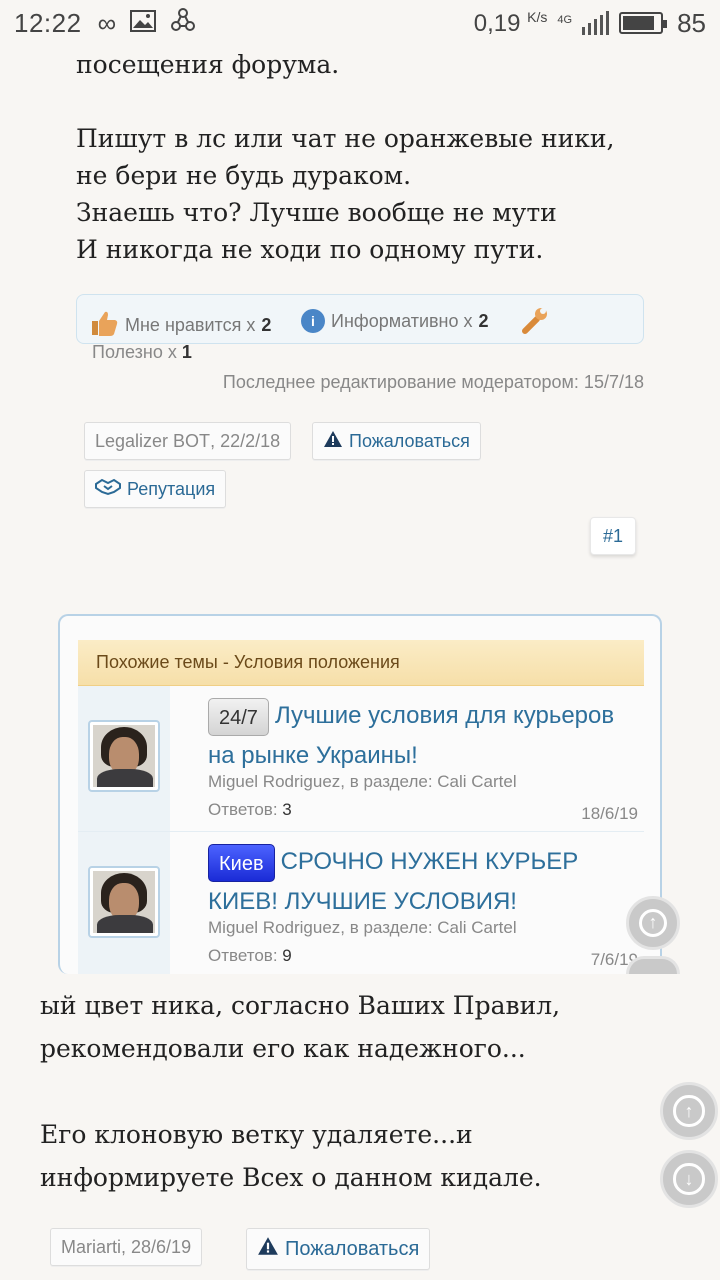 The image size is (720, 1280). I want to click on reputation-button: Репутация, so click(155, 489).